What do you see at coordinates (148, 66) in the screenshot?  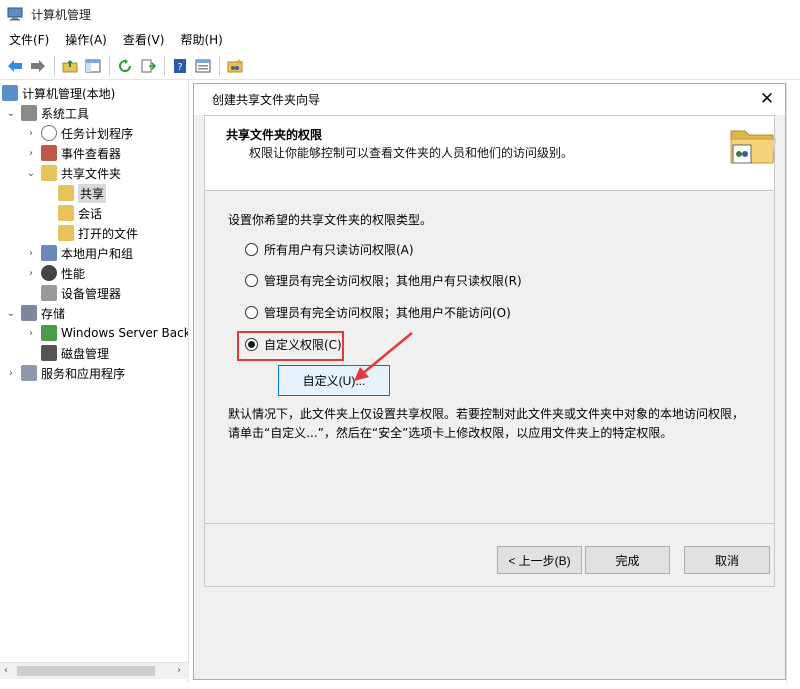 I see `export-list-icon` at bounding box center [148, 66].